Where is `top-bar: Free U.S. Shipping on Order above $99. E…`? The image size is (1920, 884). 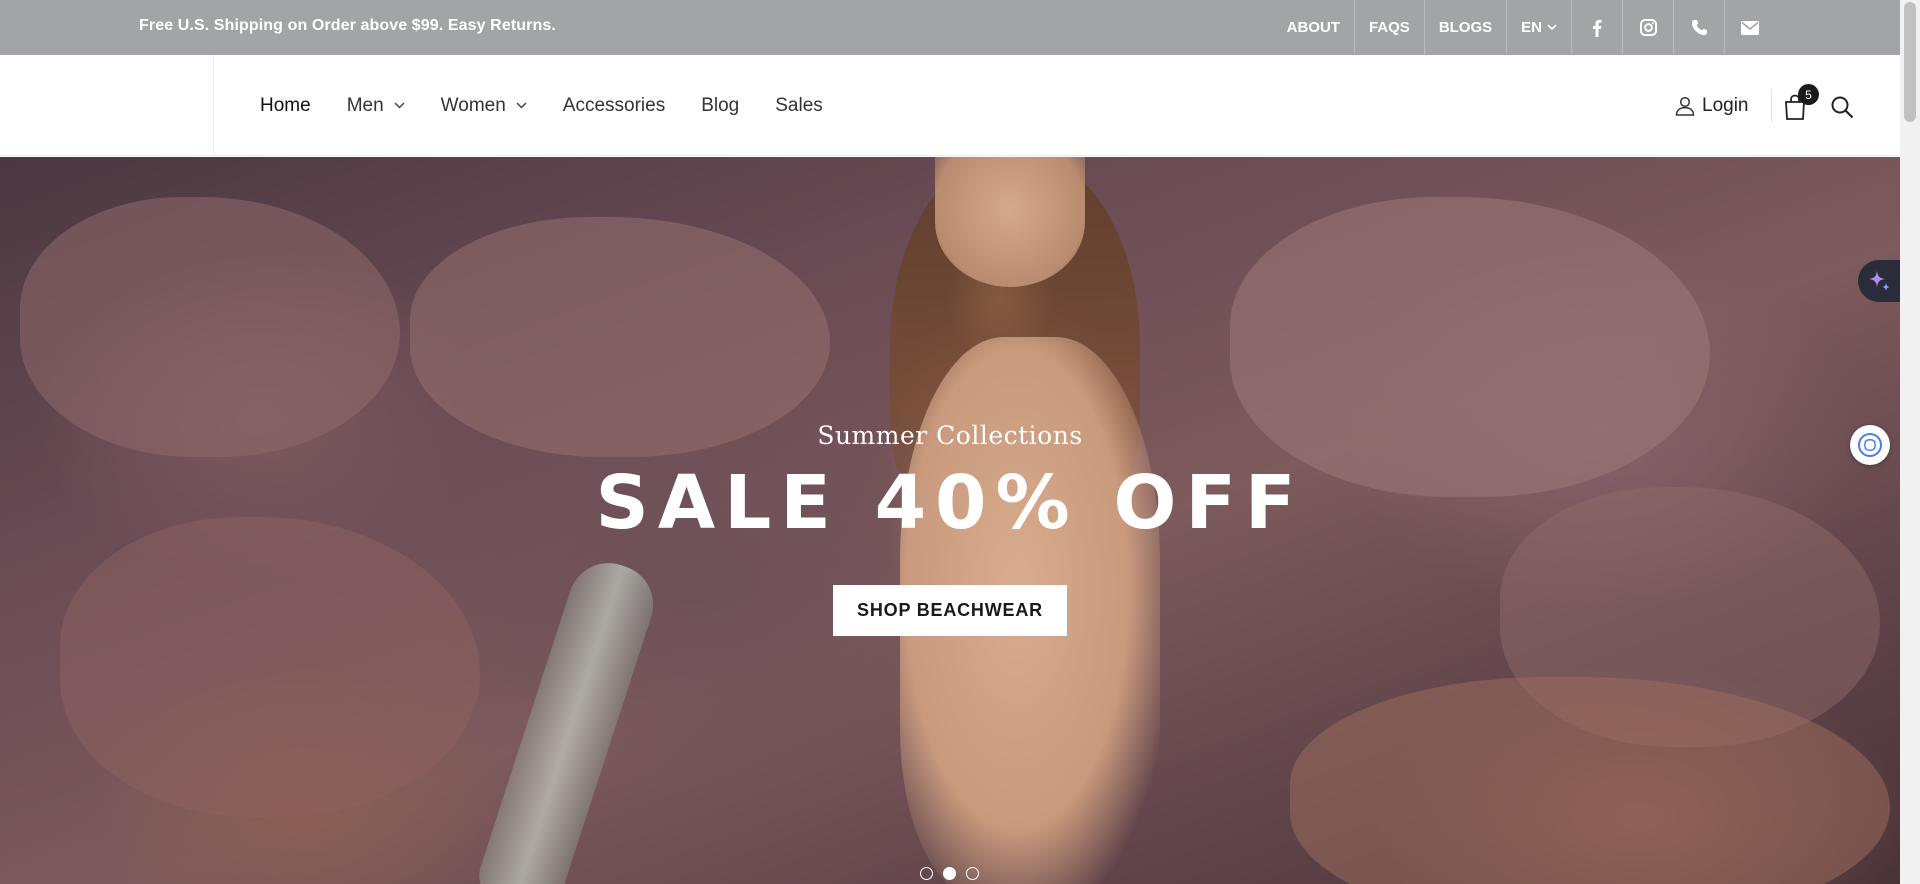 top-bar: Free U.S. Shipping on Order above $99. E… is located at coordinates (950, 27).